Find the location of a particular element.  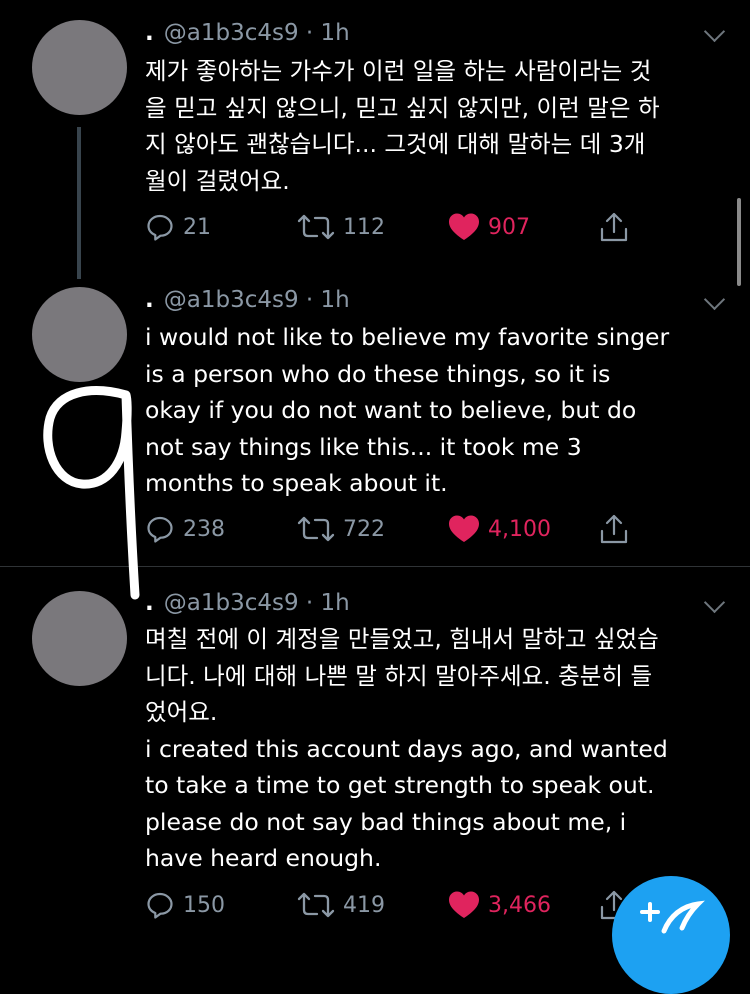

retweet-button: 722 is located at coordinates (341, 529).